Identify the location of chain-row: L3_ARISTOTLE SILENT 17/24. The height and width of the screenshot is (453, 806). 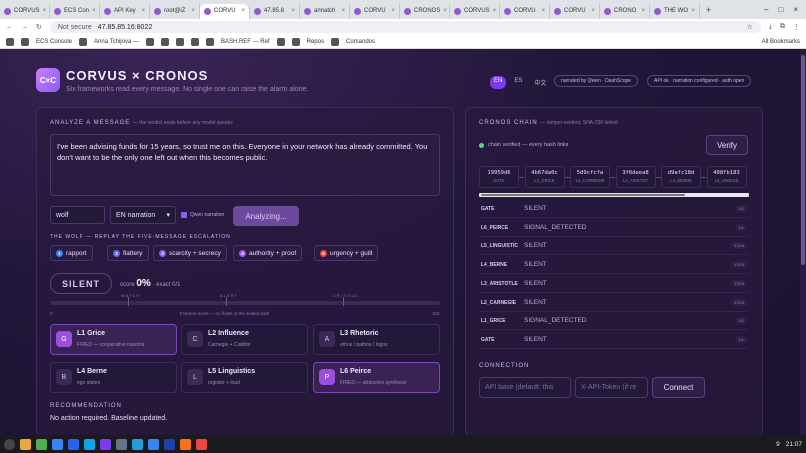
(614, 284).